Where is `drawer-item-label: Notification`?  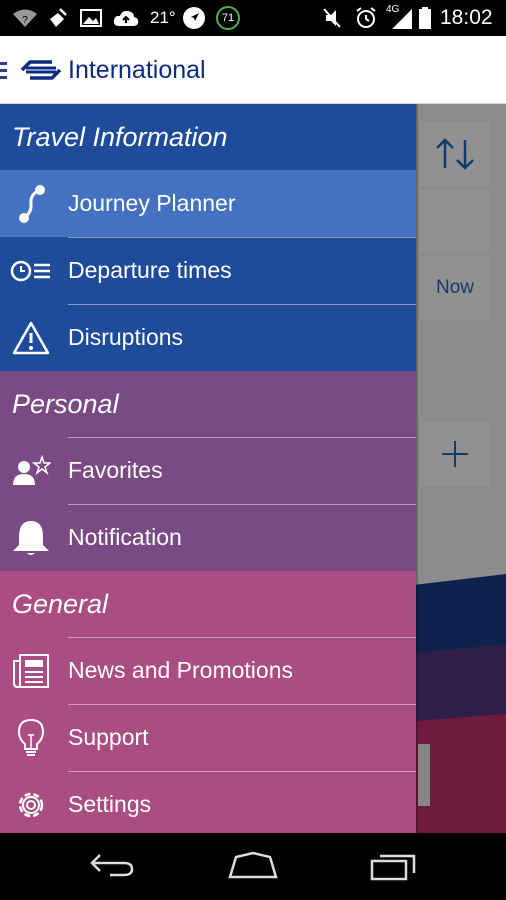 drawer-item-label: Notification is located at coordinates (125, 537).